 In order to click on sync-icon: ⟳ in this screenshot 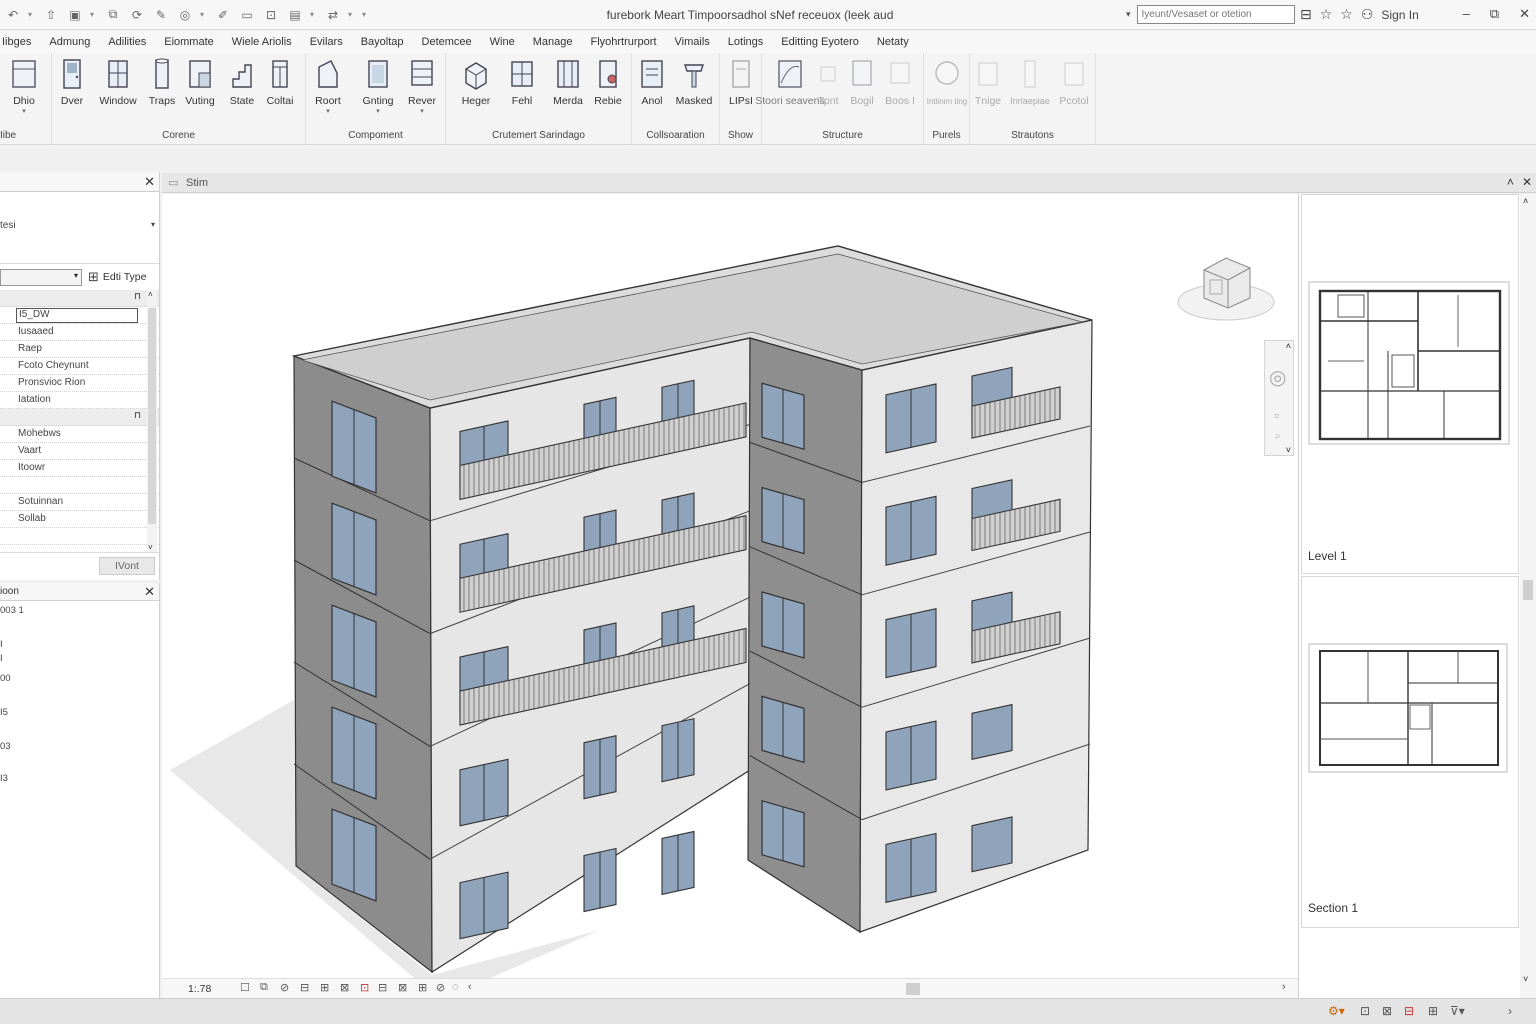, I will do `click(137, 15)`.